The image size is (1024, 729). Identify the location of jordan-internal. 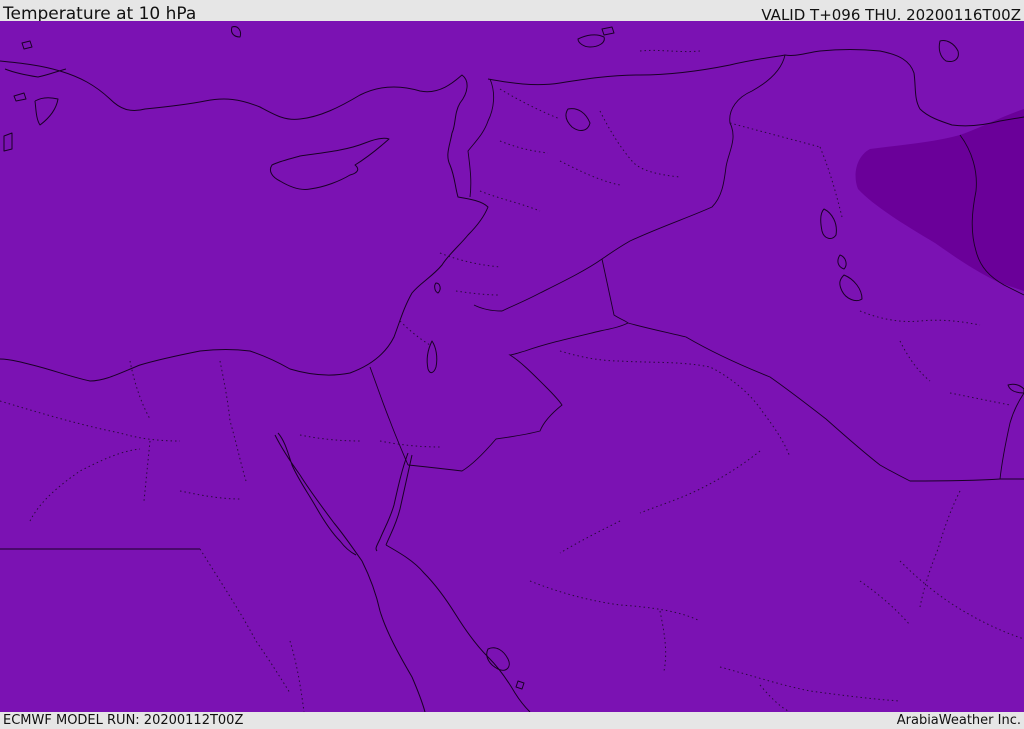
(400, 350).